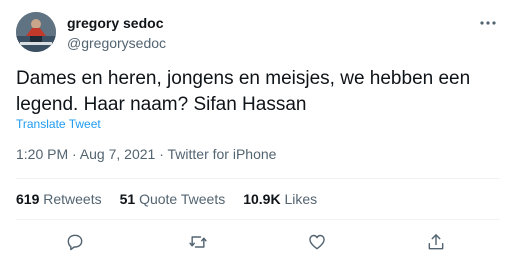 This screenshot has width=512, height=261. Describe the element at coordinates (301, 199) in the screenshot. I see `likes-label: Likes` at that location.